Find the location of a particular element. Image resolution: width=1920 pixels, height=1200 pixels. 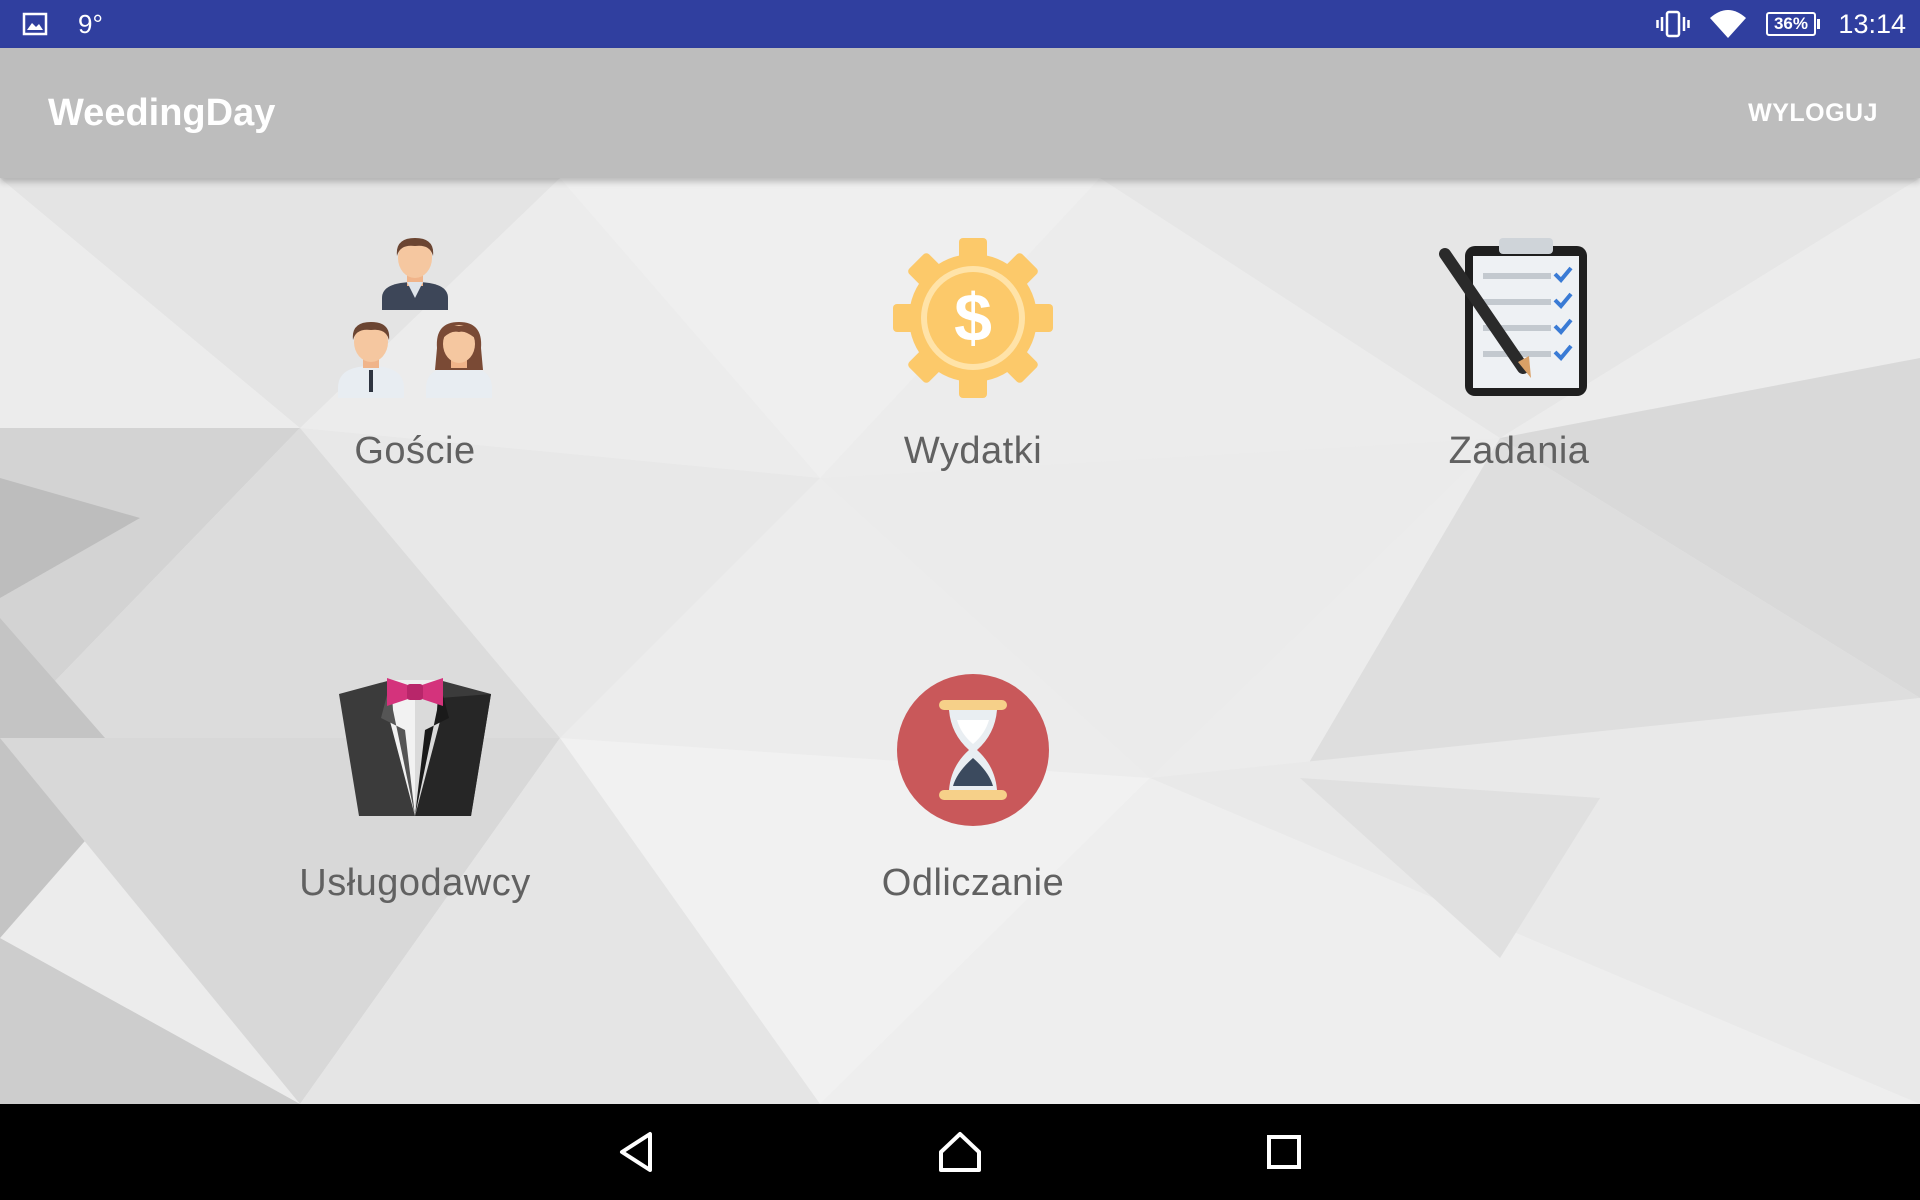

home-icon is located at coordinates (960, 1152).